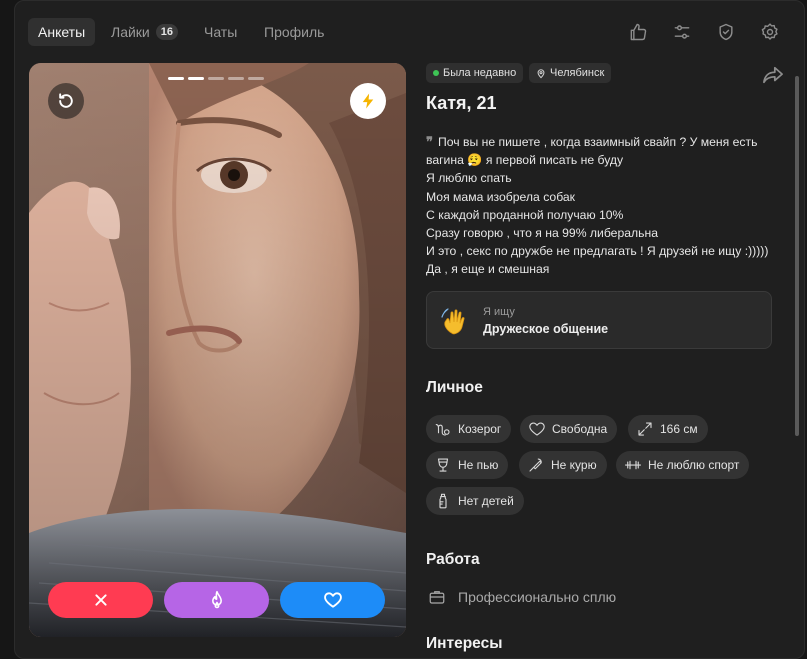 This screenshot has width=807, height=659. Describe the element at coordinates (773, 75) in the screenshot. I see `share-icon` at that location.